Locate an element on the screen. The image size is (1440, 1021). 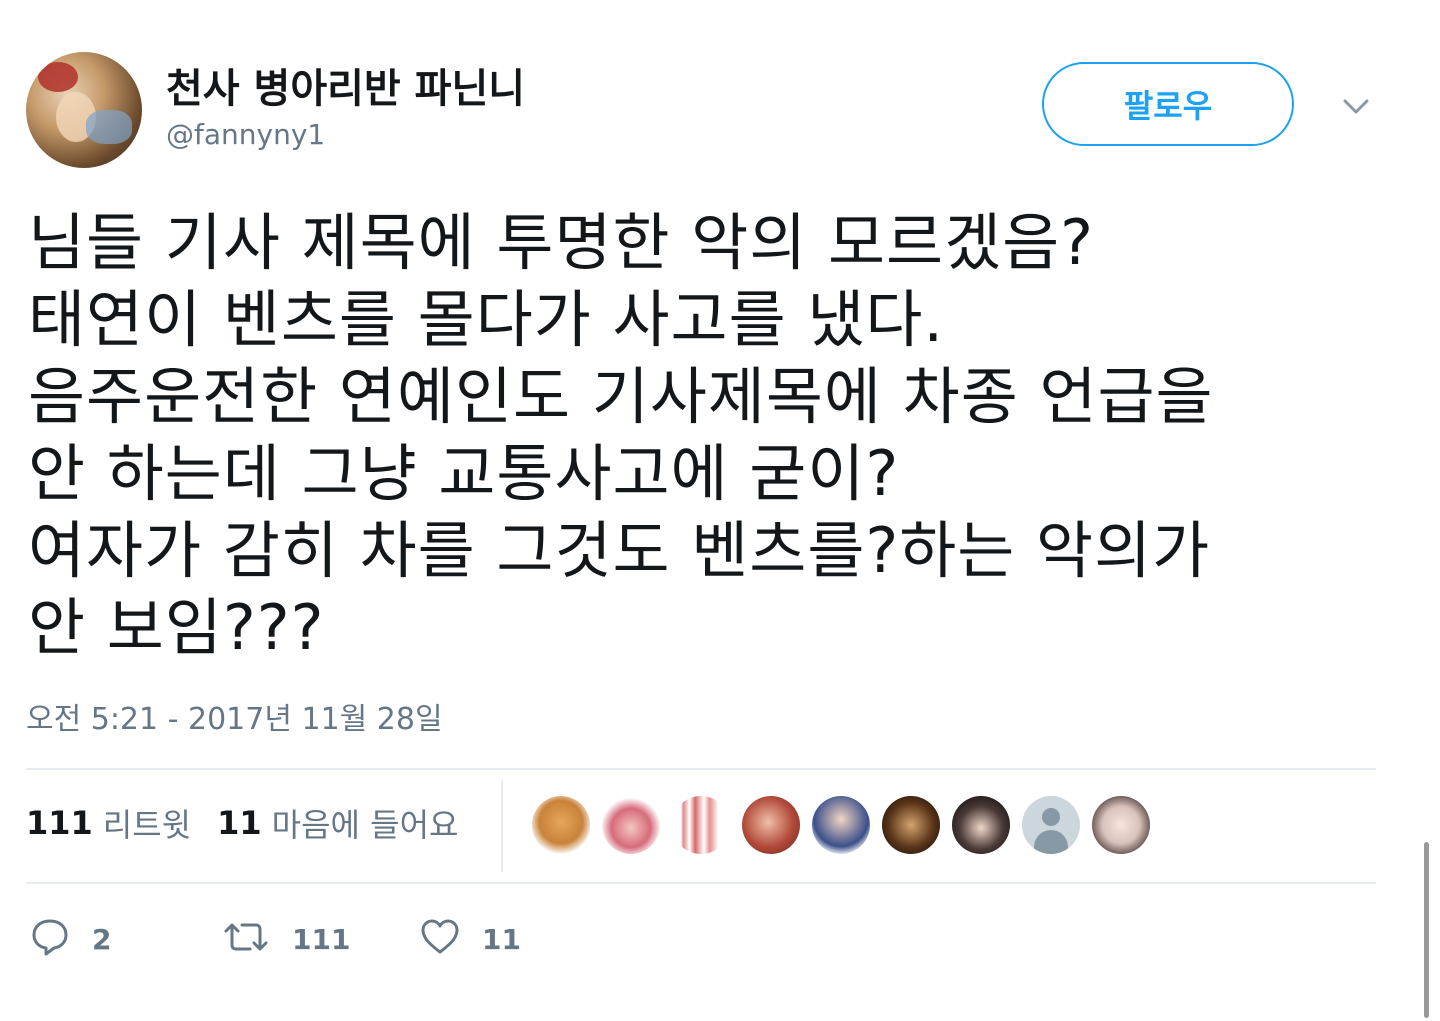
avatar is located at coordinates (84, 110).